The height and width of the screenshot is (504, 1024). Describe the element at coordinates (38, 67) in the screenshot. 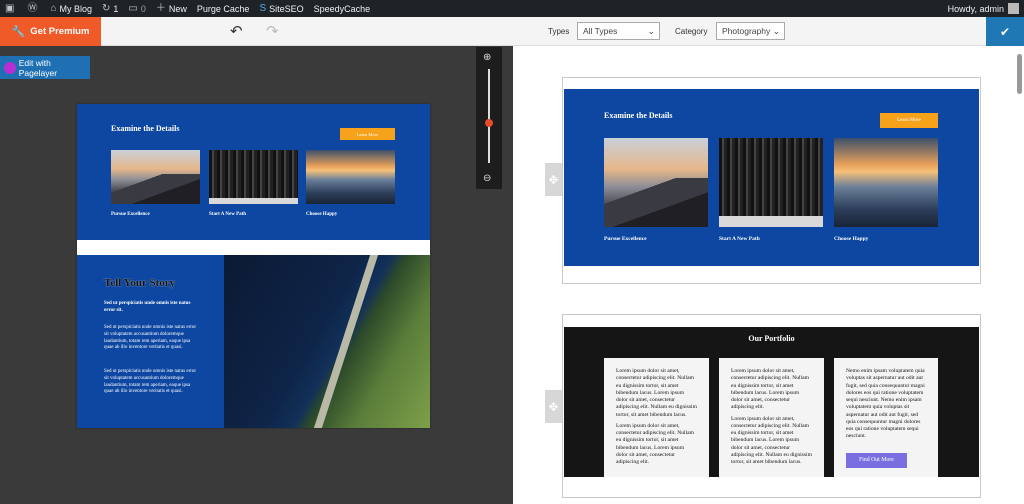

I see `edit-with-pagelayer-label: Edit with Pagelayer` at that location.